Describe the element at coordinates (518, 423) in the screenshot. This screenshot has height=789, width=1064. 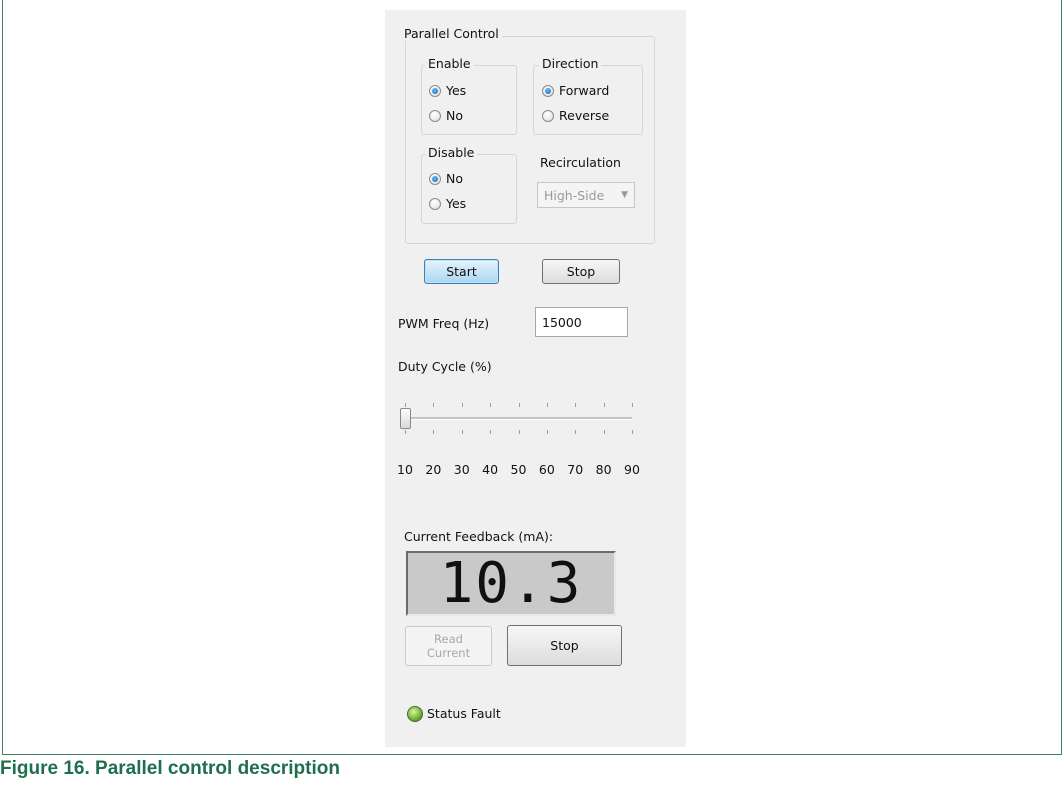
I see `duty-cycle-slider` at that location.